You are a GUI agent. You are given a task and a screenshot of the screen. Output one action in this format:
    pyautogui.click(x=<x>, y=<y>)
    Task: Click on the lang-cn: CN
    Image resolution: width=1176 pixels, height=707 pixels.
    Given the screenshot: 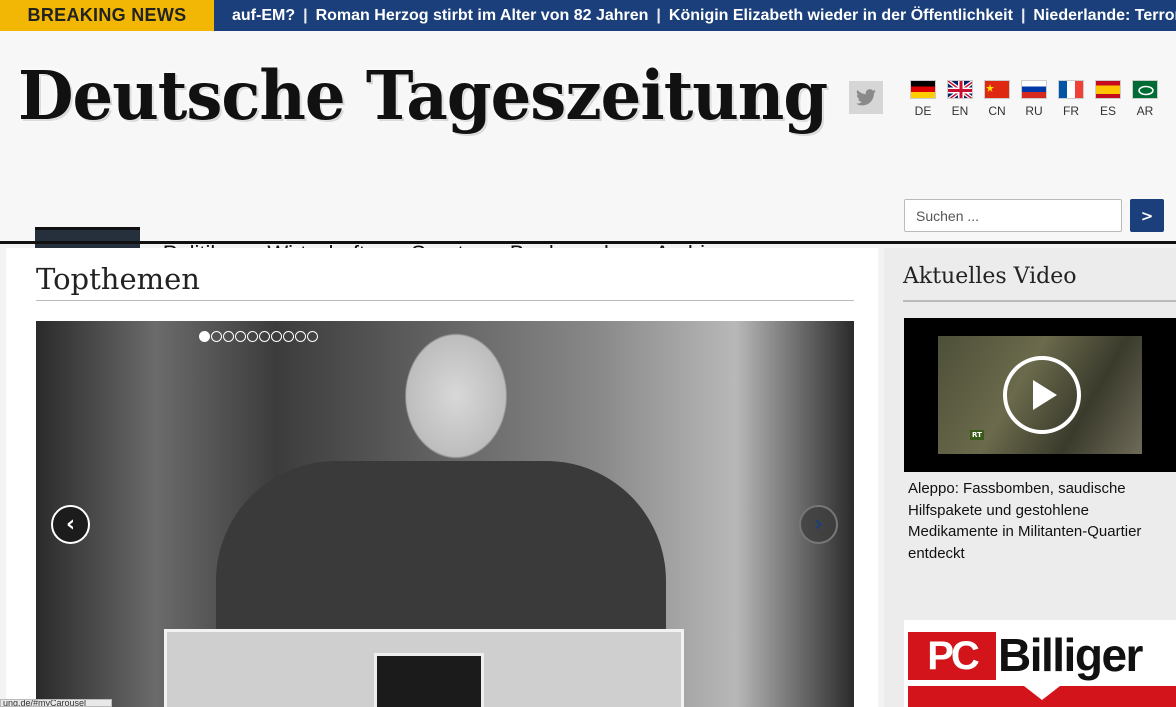 What is the action you would take?
    pyautogui.click(x=997, y=99)
    